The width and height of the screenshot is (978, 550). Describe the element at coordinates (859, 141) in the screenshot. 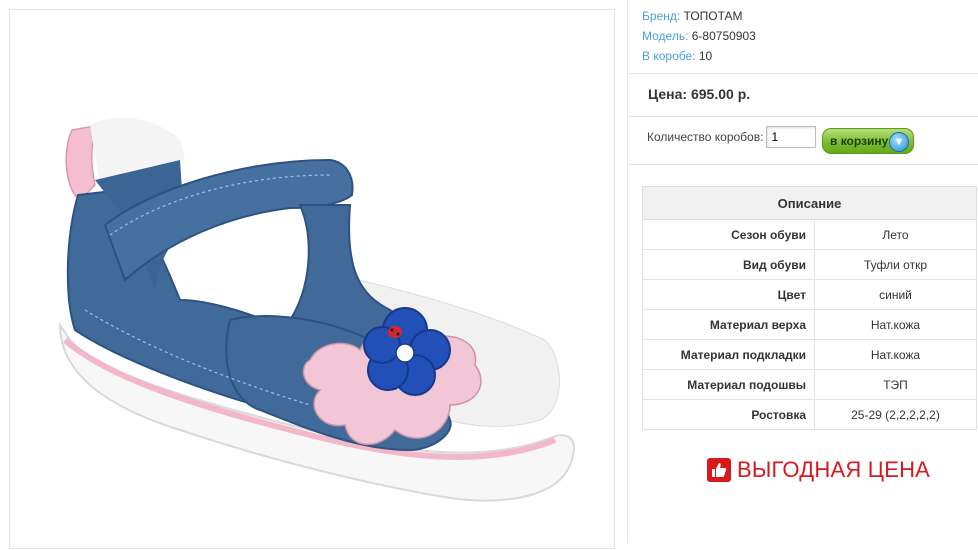

I see `add-to-cart-label: в корзину` at that location.